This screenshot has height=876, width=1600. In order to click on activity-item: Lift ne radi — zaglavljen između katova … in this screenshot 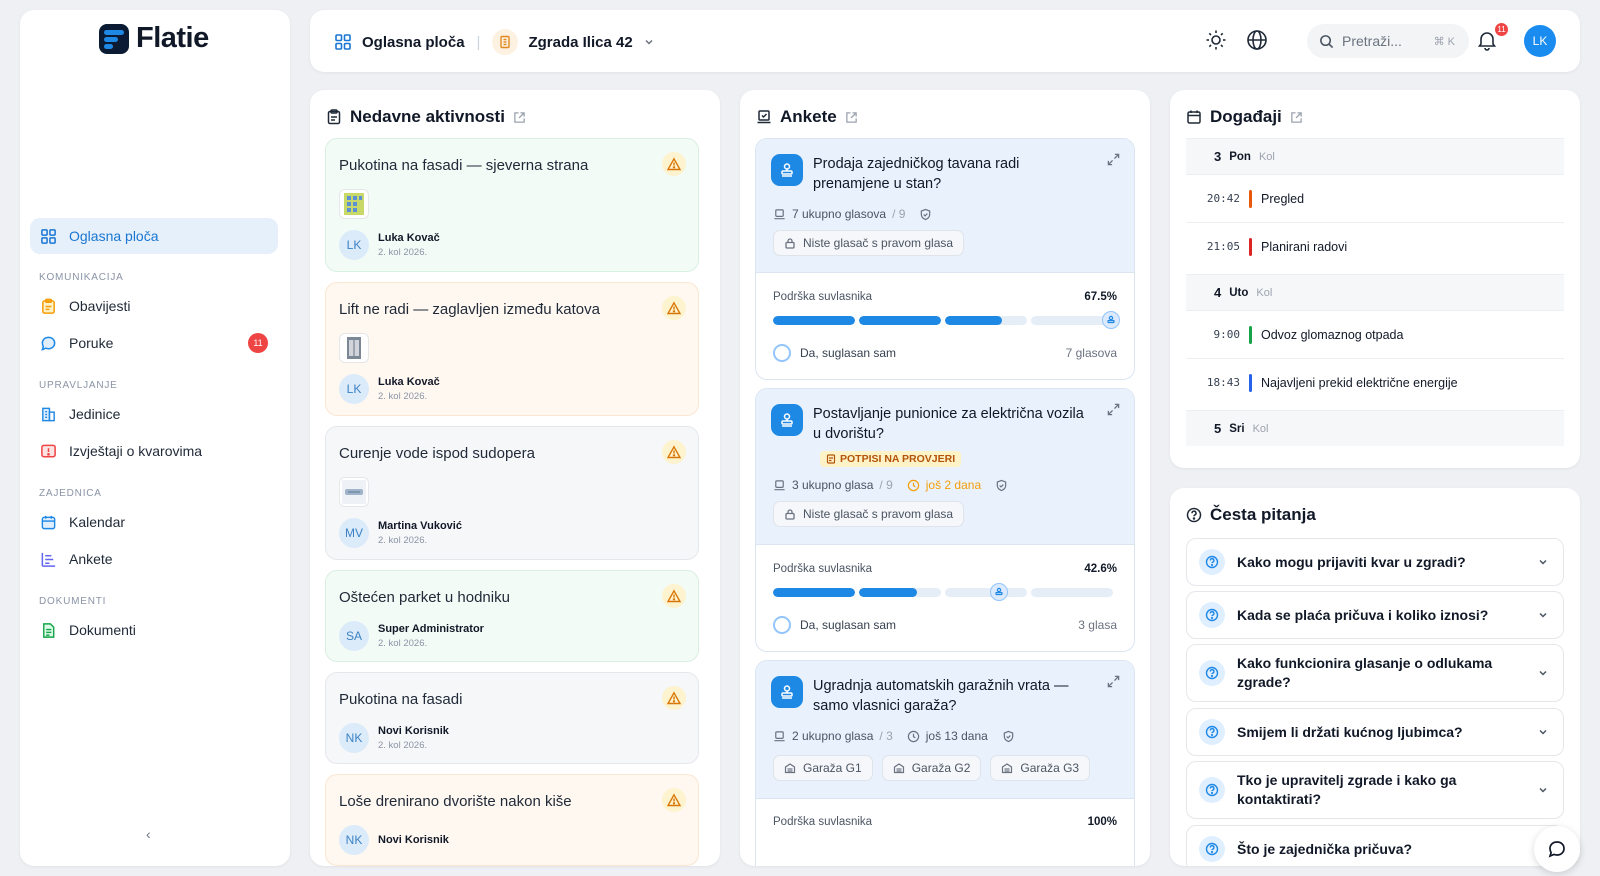, I will do `click(512, 349)`.